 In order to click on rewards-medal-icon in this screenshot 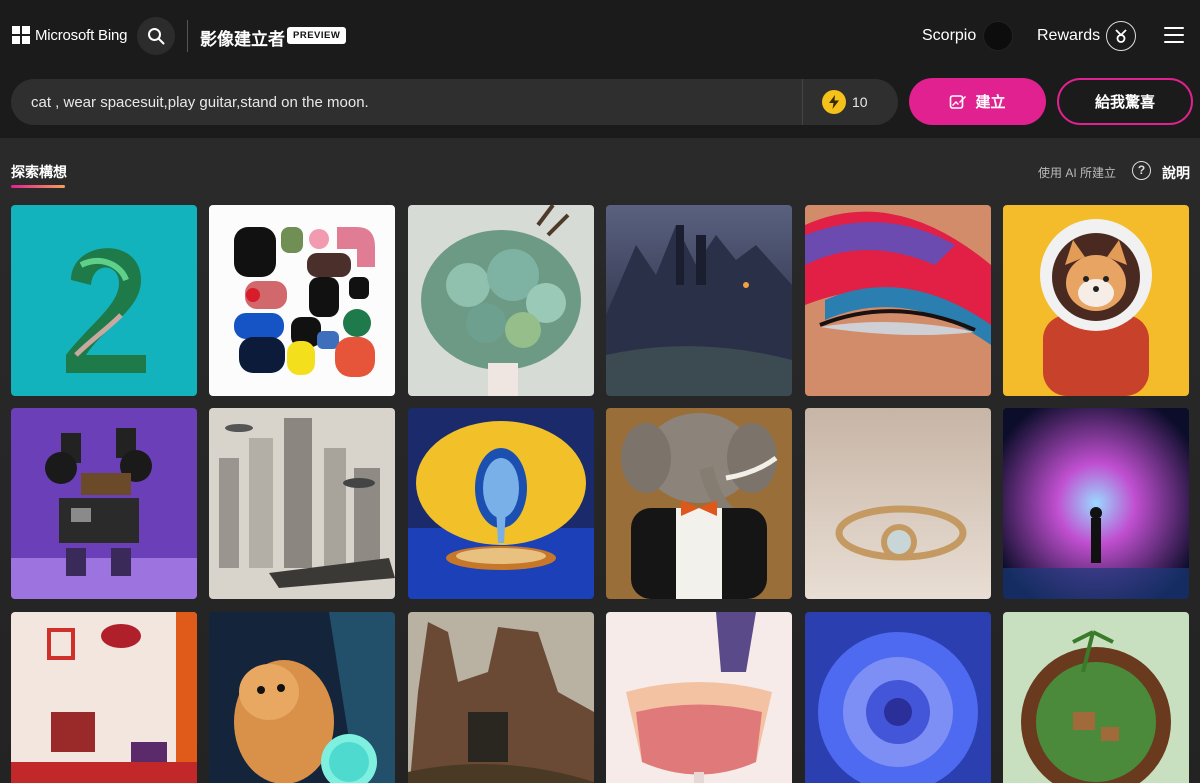, I will do `click(1121, 36)`.